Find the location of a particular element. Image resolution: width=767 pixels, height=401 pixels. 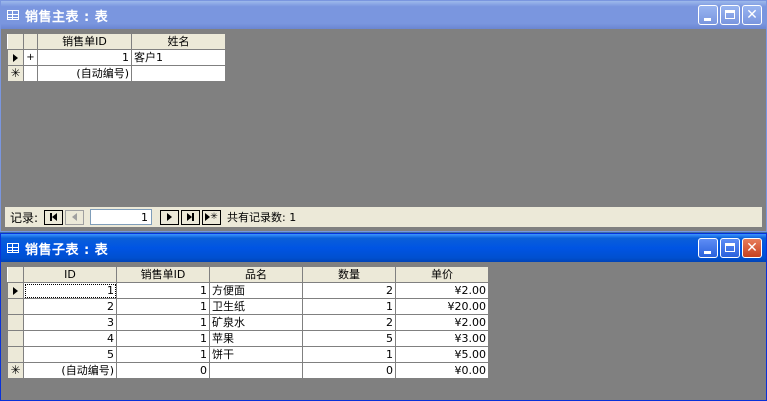

minimize-icon is located at coordinates (707, 252).